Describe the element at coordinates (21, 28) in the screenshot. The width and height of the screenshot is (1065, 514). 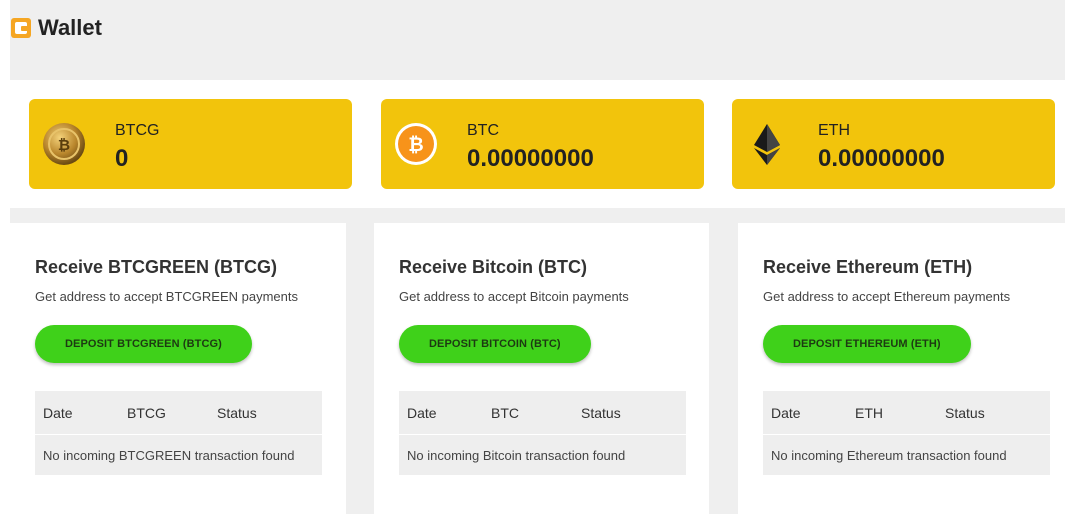
I see `wallet-icon` at that location.